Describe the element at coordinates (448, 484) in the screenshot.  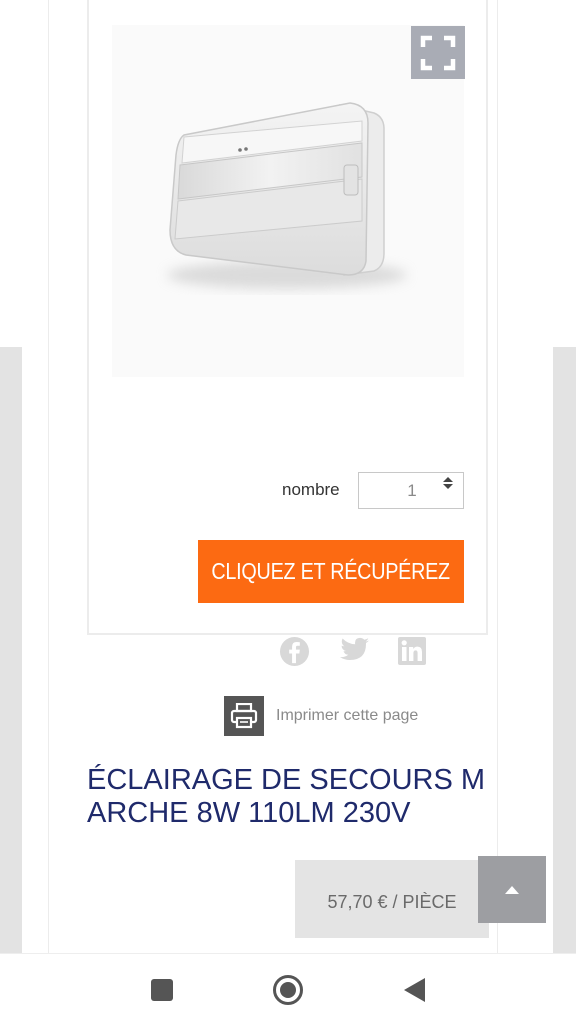
I see `spinner-arrows-icon` at that location.